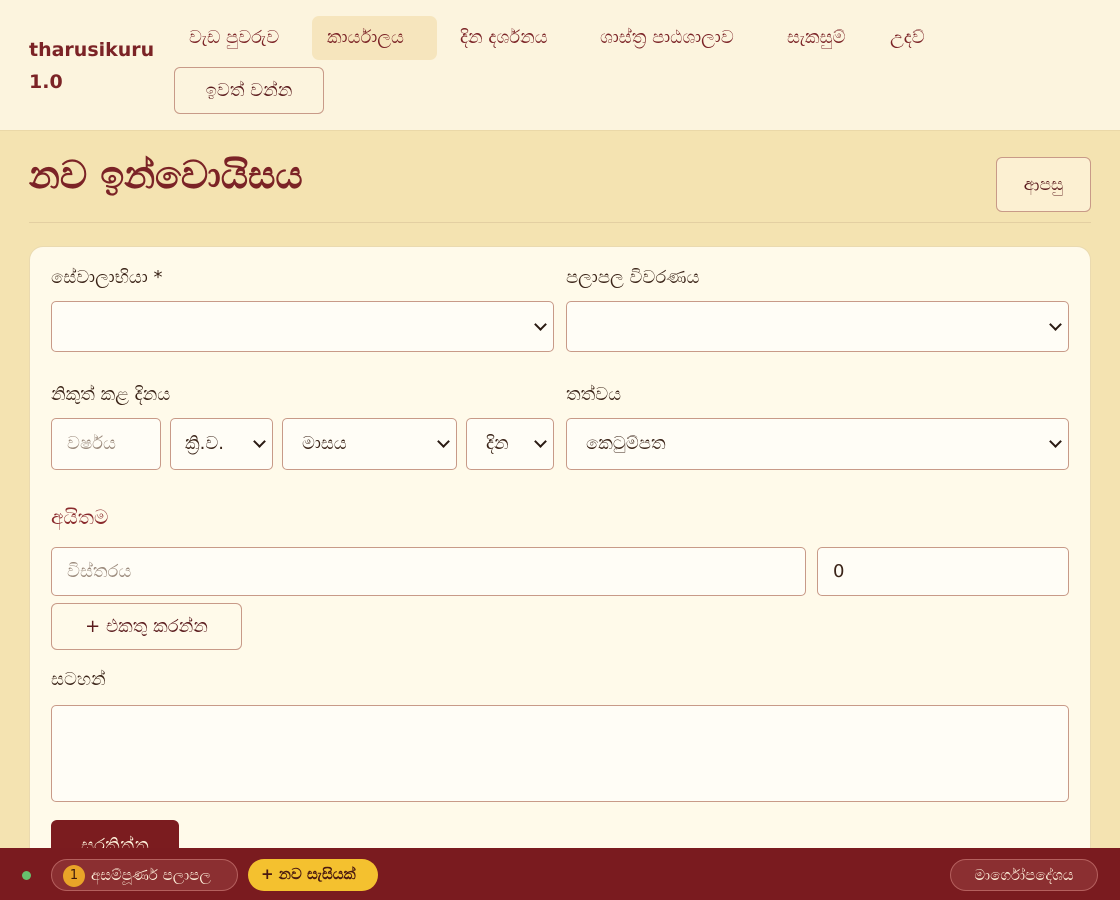  Describe the element at coordinates (626, 443) in the screenshot. I see `status-select-value: කෙටුම්පත` at that location.